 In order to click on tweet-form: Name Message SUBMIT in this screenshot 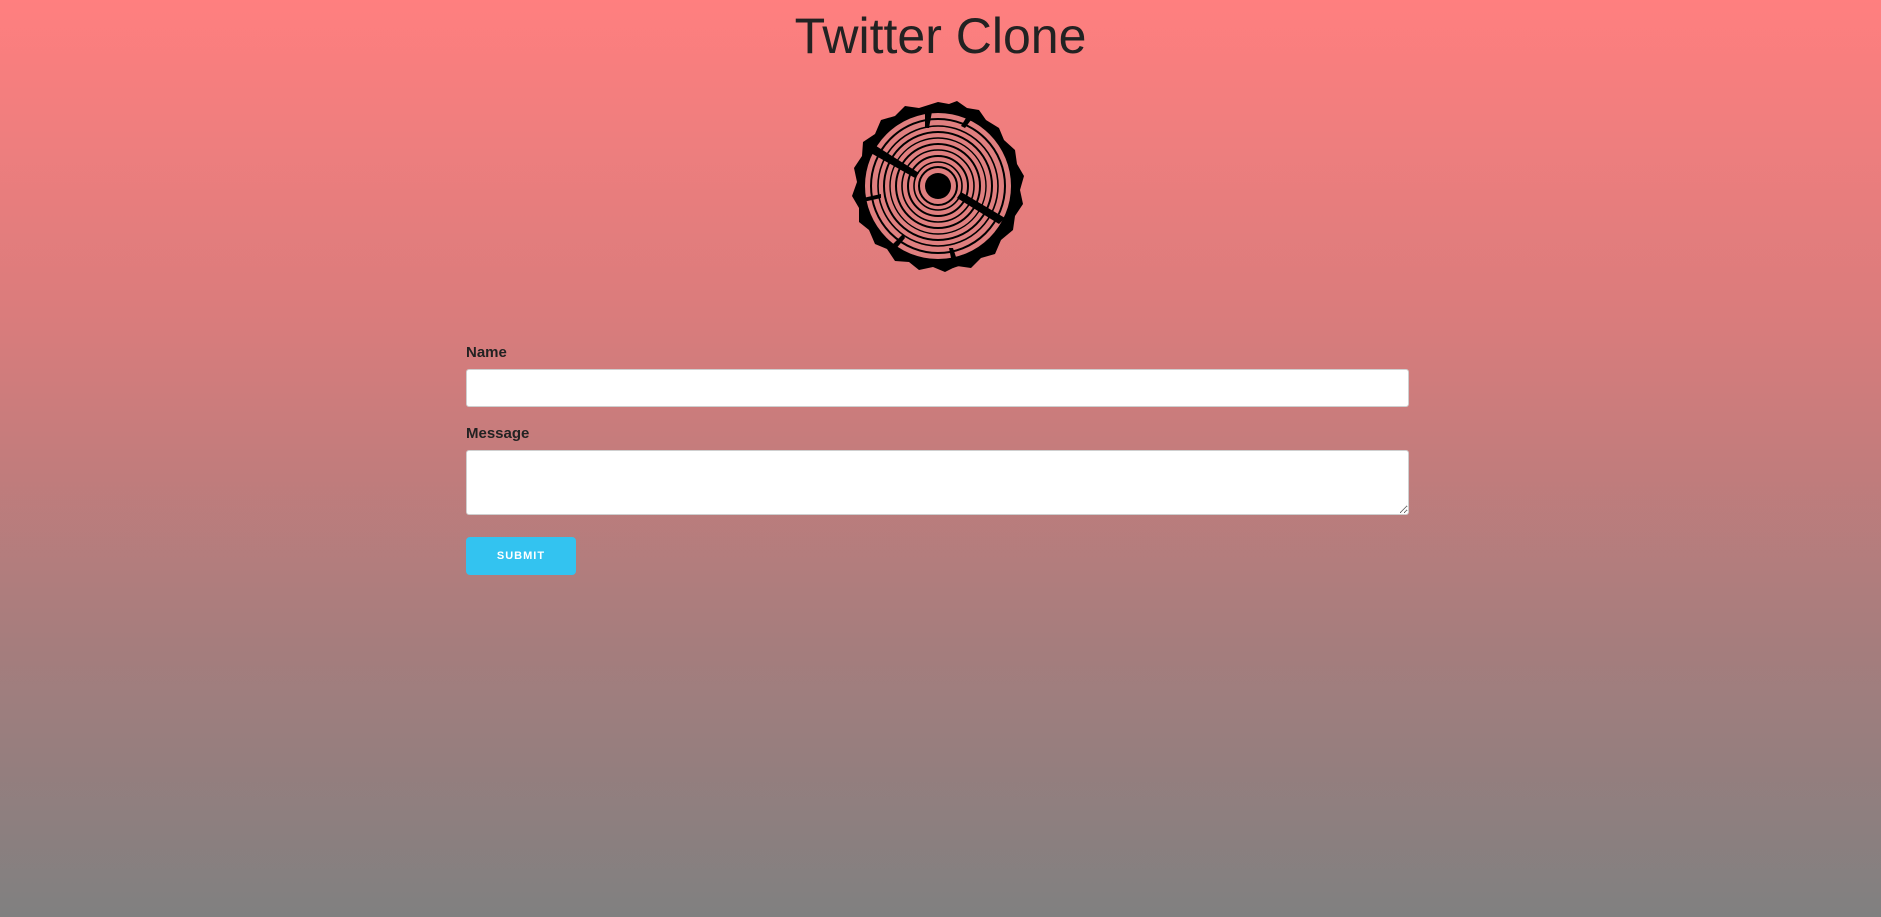, I will do `click(937, 459)`.